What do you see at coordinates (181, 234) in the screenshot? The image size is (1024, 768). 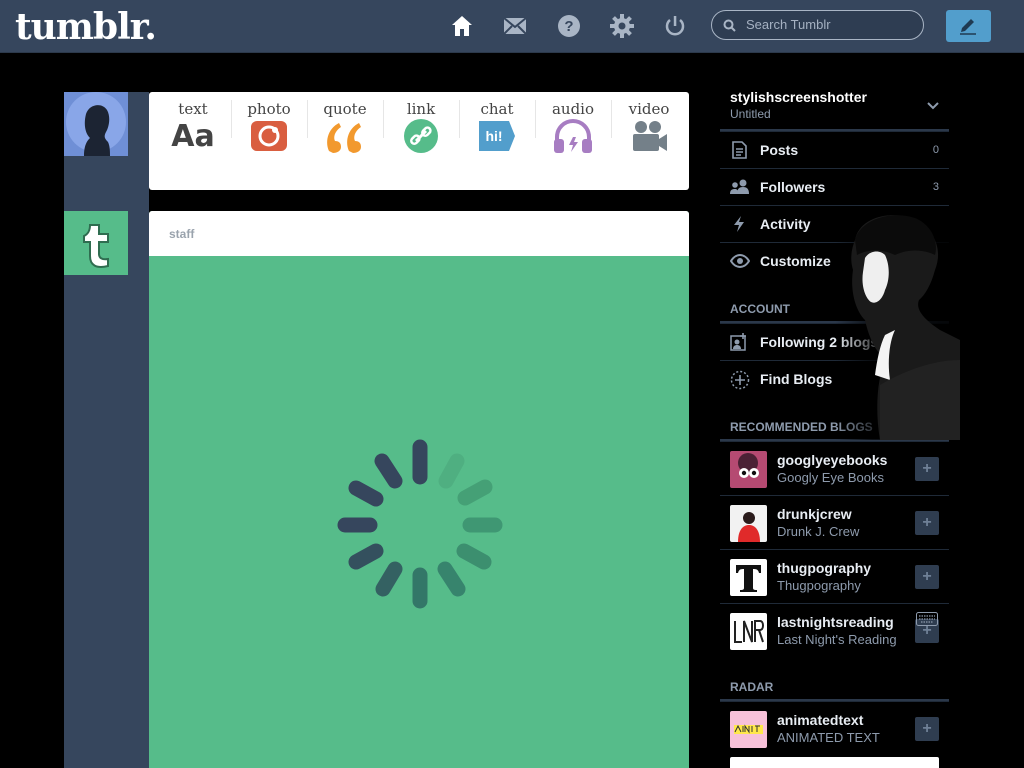 I see `post-author: staff` at bounding box center [181, 234].